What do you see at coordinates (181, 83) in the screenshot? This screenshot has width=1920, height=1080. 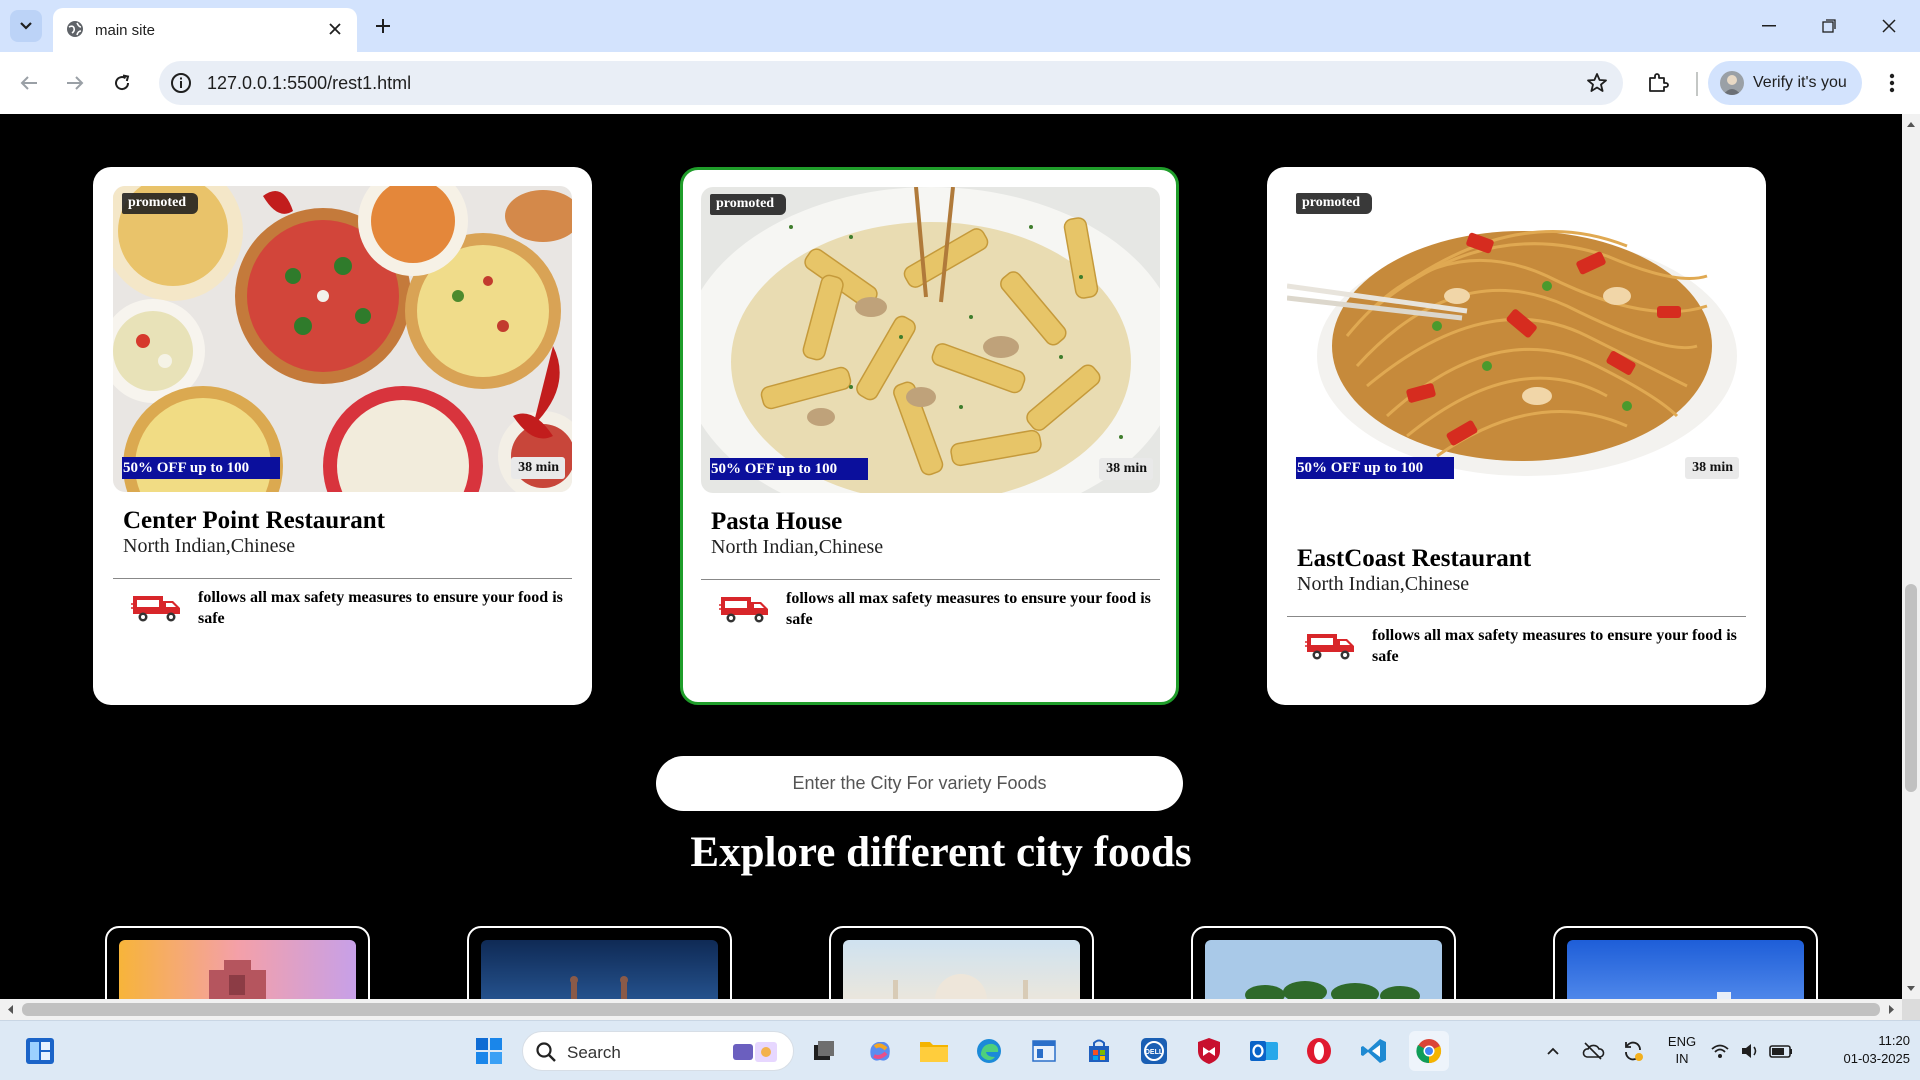 I see `site-info-icon` at bounding box center [181, 83].